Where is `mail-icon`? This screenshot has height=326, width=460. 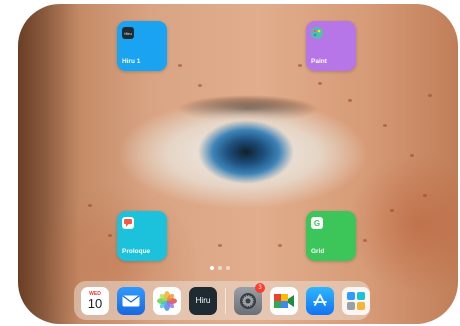
mail-icon is located at coordinates (131, 300).